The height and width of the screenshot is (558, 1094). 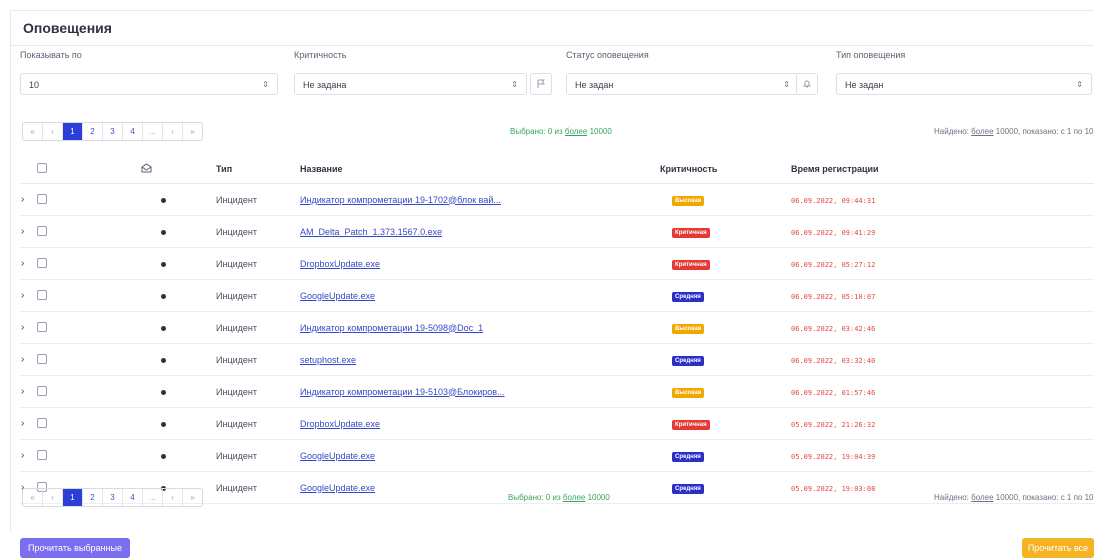 I want to click on status-select: Не задан ⇕, so click(x=682, y=84).